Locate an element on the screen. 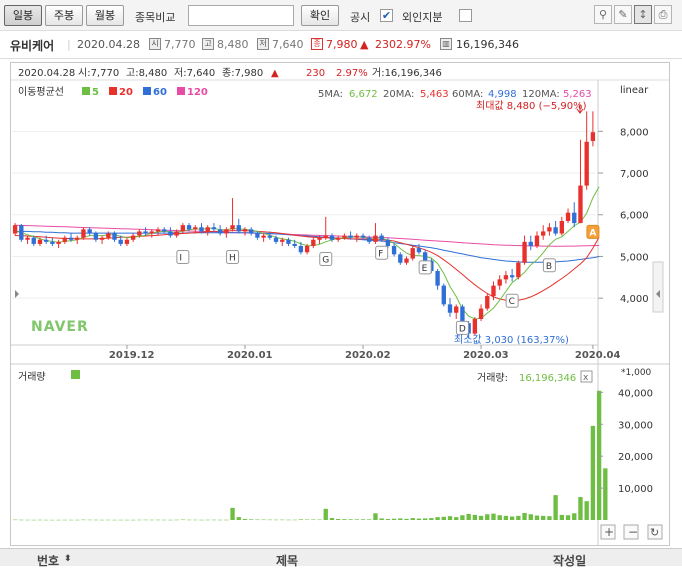 The height and width of the screenshot is (569, 682). volume-value: 16,196,346 is located at coordinates (547, 378).